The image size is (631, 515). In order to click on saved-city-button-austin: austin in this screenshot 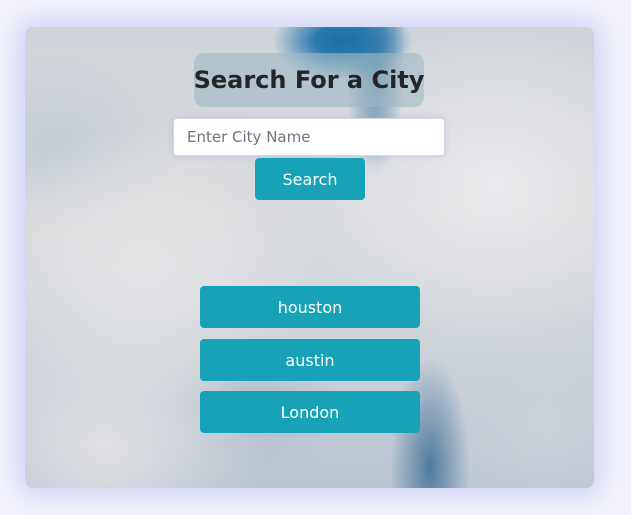, I will do `click(310, 360)`.